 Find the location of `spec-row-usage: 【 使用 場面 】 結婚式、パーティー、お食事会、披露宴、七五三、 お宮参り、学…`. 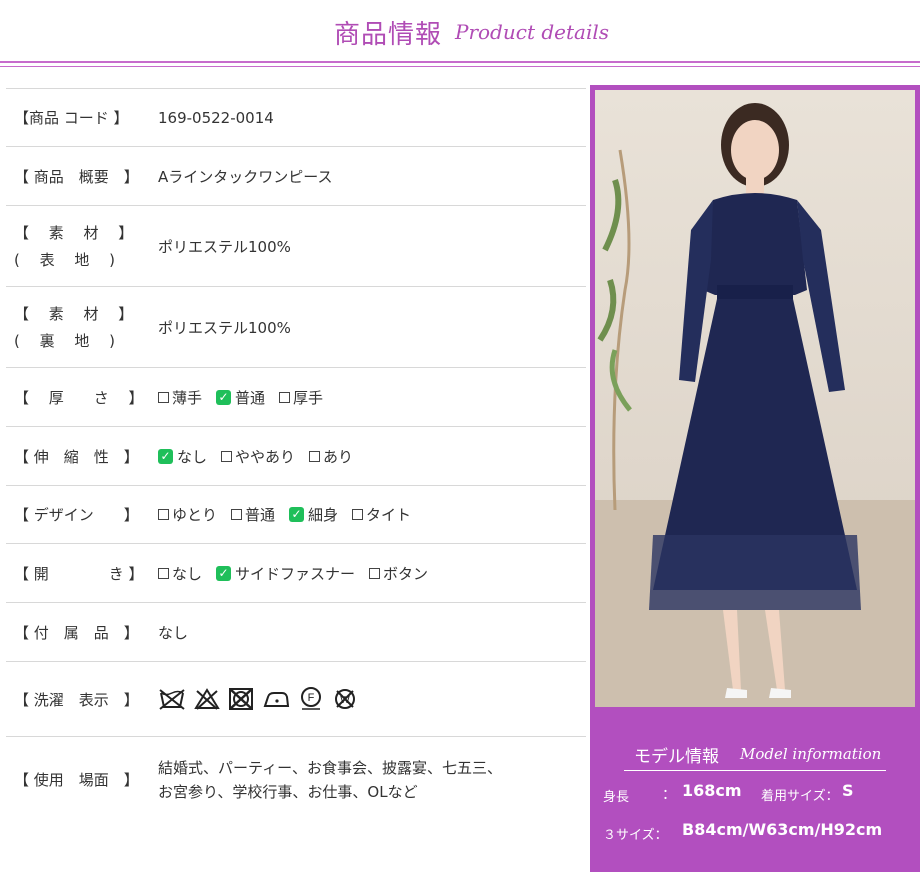

spec-row-usage: 【 使用 場面 】 結婚式、パーティー、お食事会、披露宴、七五三、 お宮参り、学… is located at coordinates (296, 779).